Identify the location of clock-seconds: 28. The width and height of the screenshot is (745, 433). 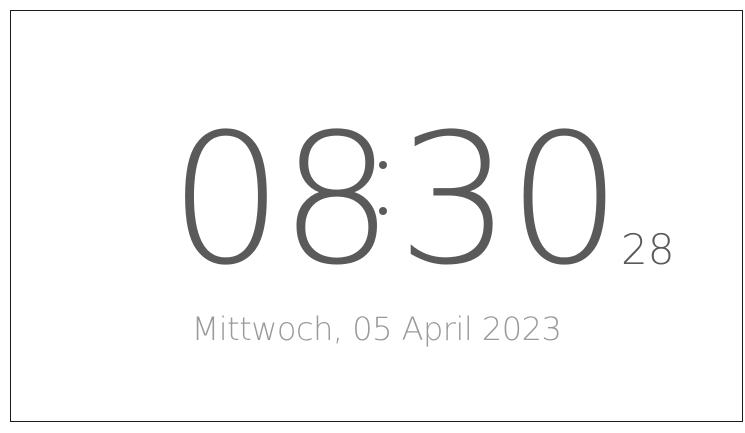
(648, 249).